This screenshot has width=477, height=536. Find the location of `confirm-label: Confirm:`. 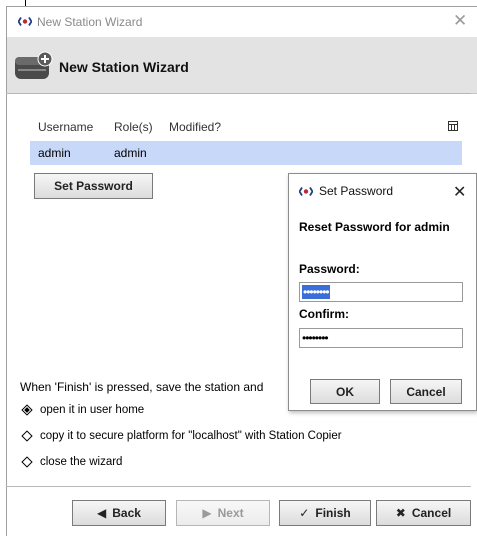

confirm-label: Confirm: is located at coordinates (324, 314).